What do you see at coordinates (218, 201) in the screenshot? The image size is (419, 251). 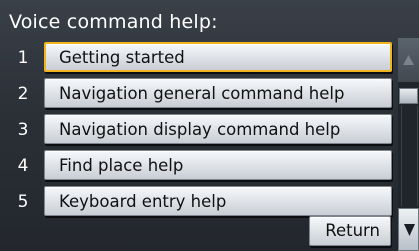 I see `keyboard-entry-help-button: Keyboard entry help` at bounding box center [218, 201].